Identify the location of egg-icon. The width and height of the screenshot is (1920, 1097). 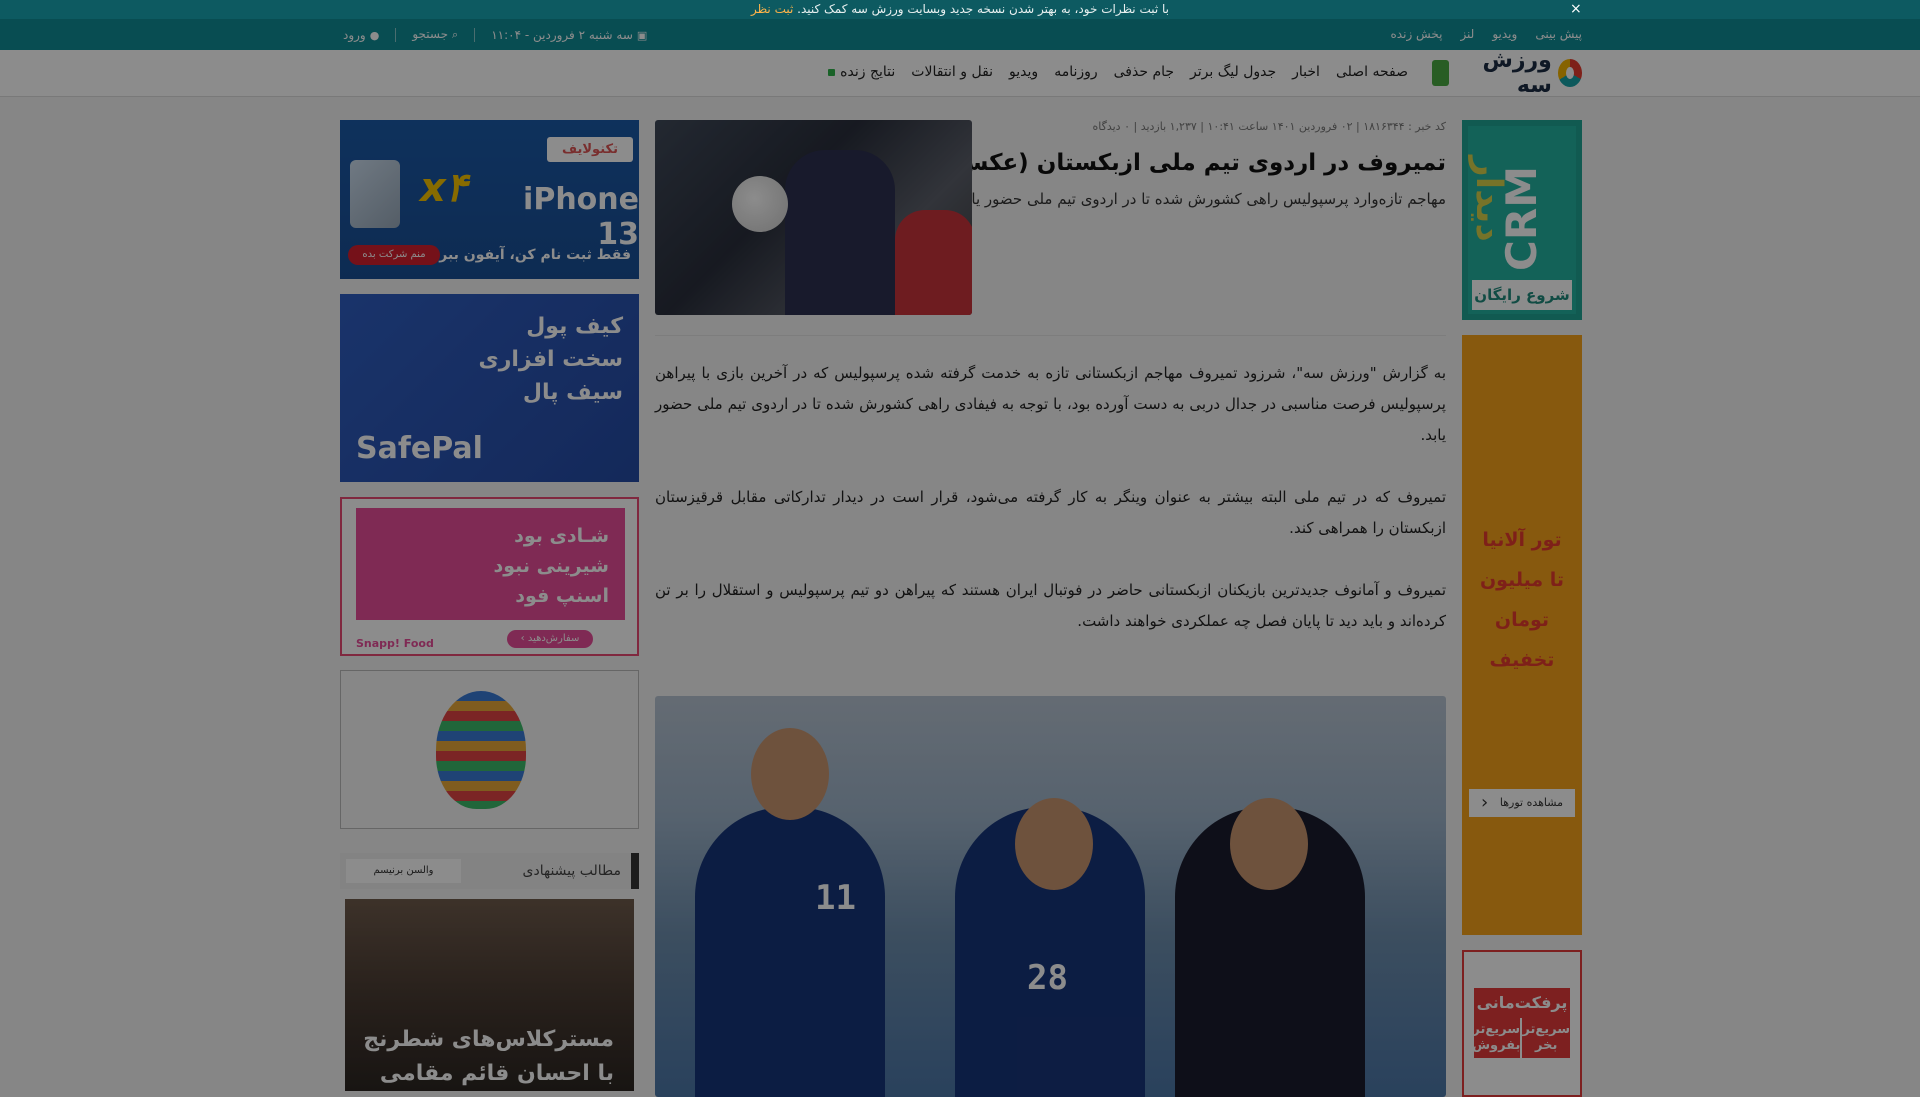
(481, 750).